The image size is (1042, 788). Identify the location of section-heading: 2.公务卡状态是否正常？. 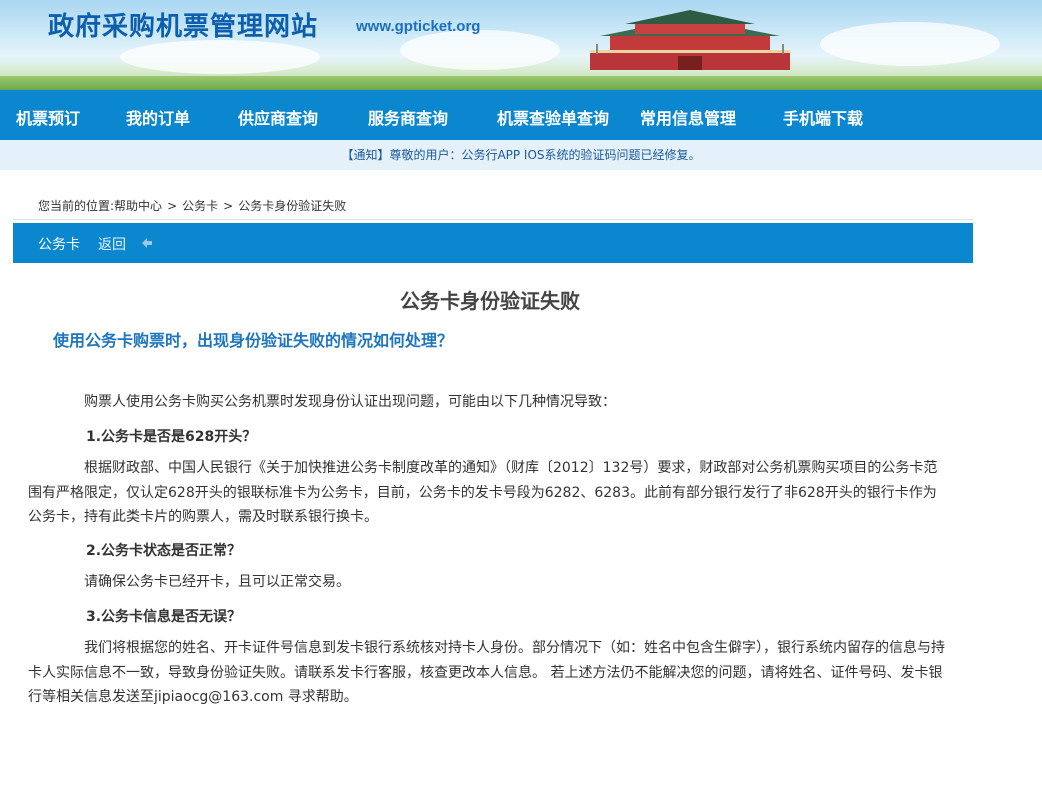
(164, 551).